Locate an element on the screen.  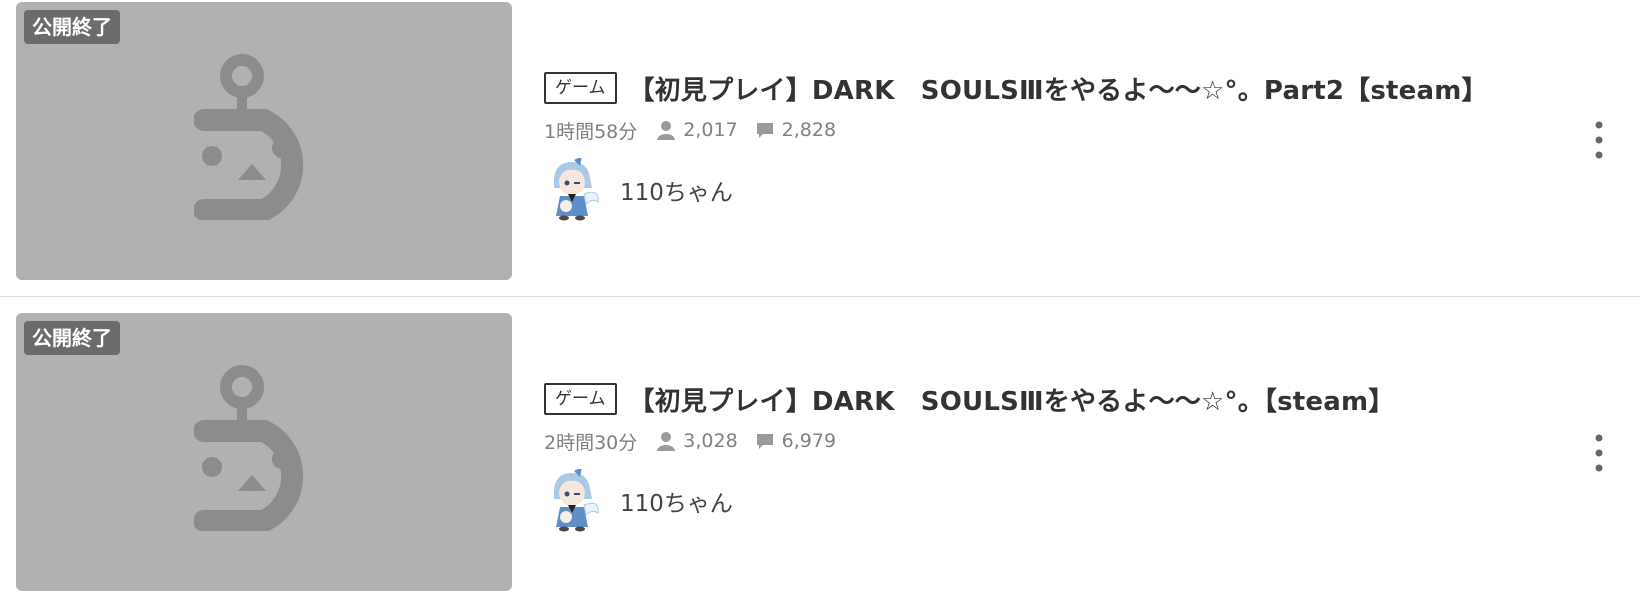
viewer-count-value: 3,028 is located at coordinates (710, 441).